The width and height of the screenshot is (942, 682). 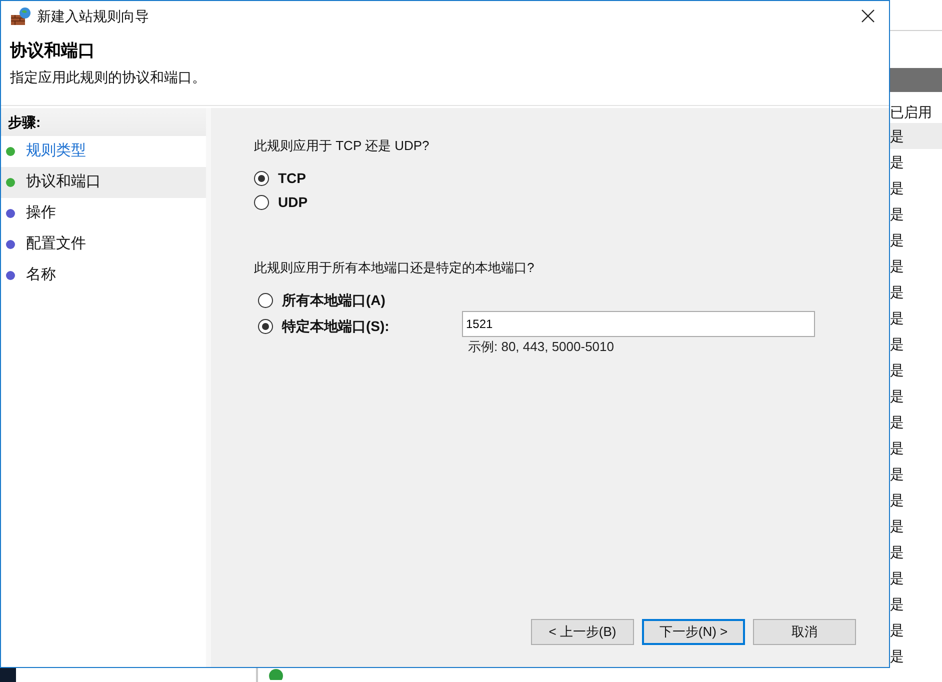 I want to click on example-hint: 示例: 80, 443, 5000-5010, so click(x=541, y=347).